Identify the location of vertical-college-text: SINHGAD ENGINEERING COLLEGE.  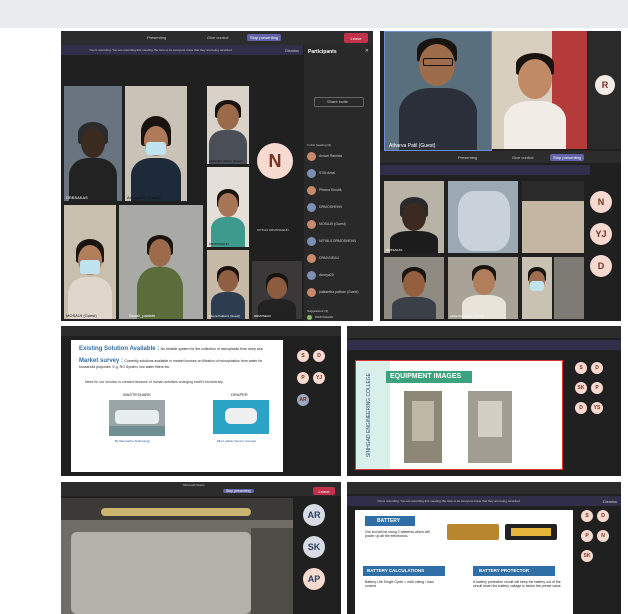
(369, 415).